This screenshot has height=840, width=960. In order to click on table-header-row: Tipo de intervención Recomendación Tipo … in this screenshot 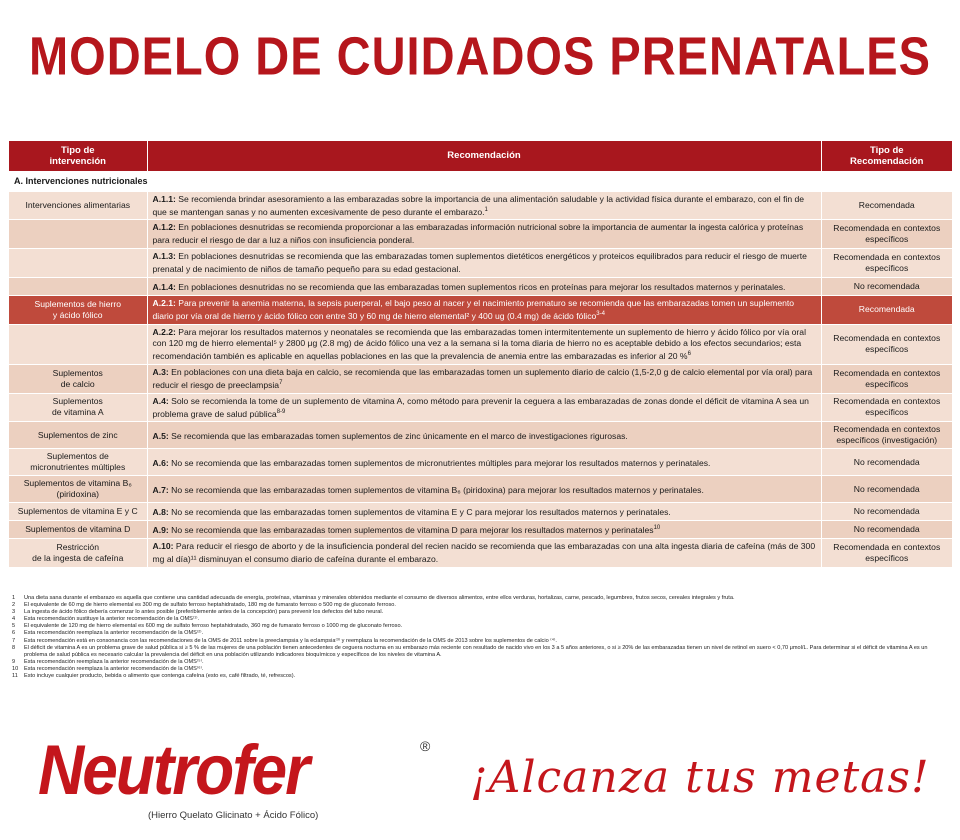, I will do `click(480, 156)`.